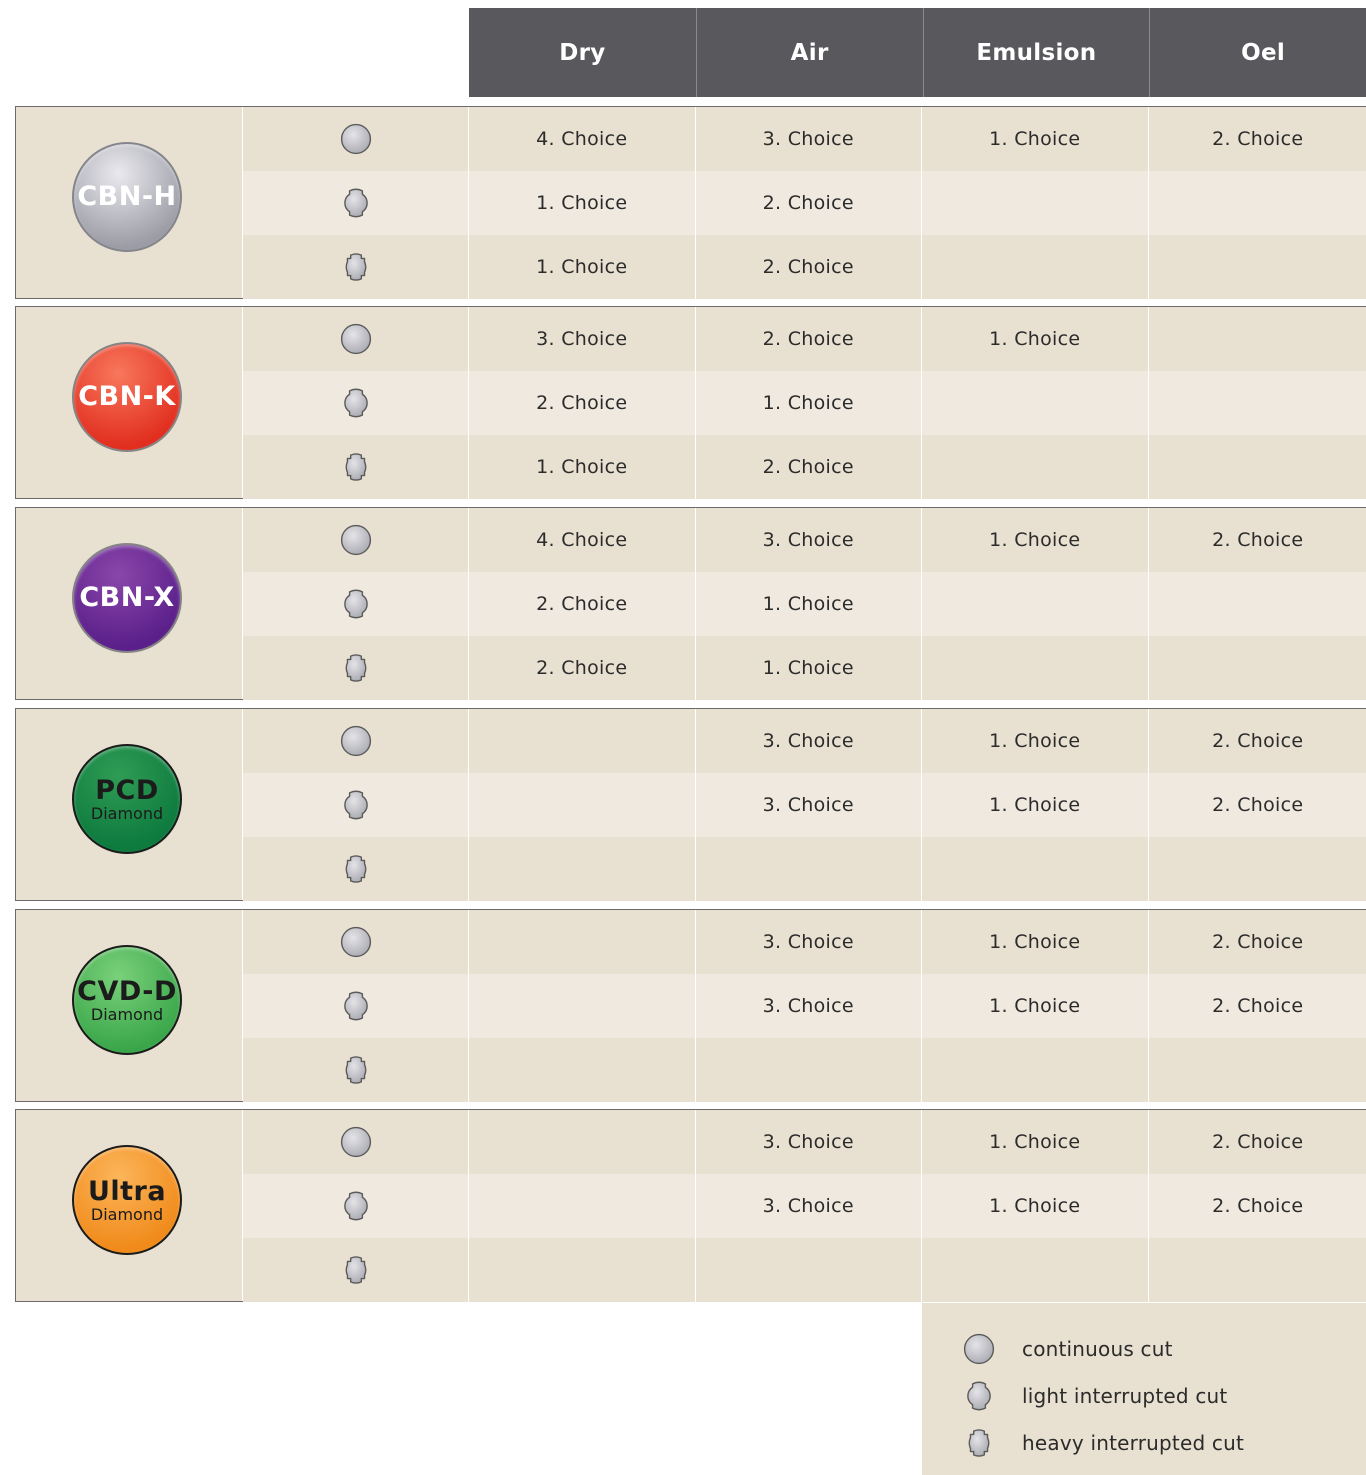 This screenshot has height=1475, width=1366. What do you see at coordinates (1097, 1349) in the screenshot?
I see `legend-label: continuous cut` at bounding box center [1097, 1349].